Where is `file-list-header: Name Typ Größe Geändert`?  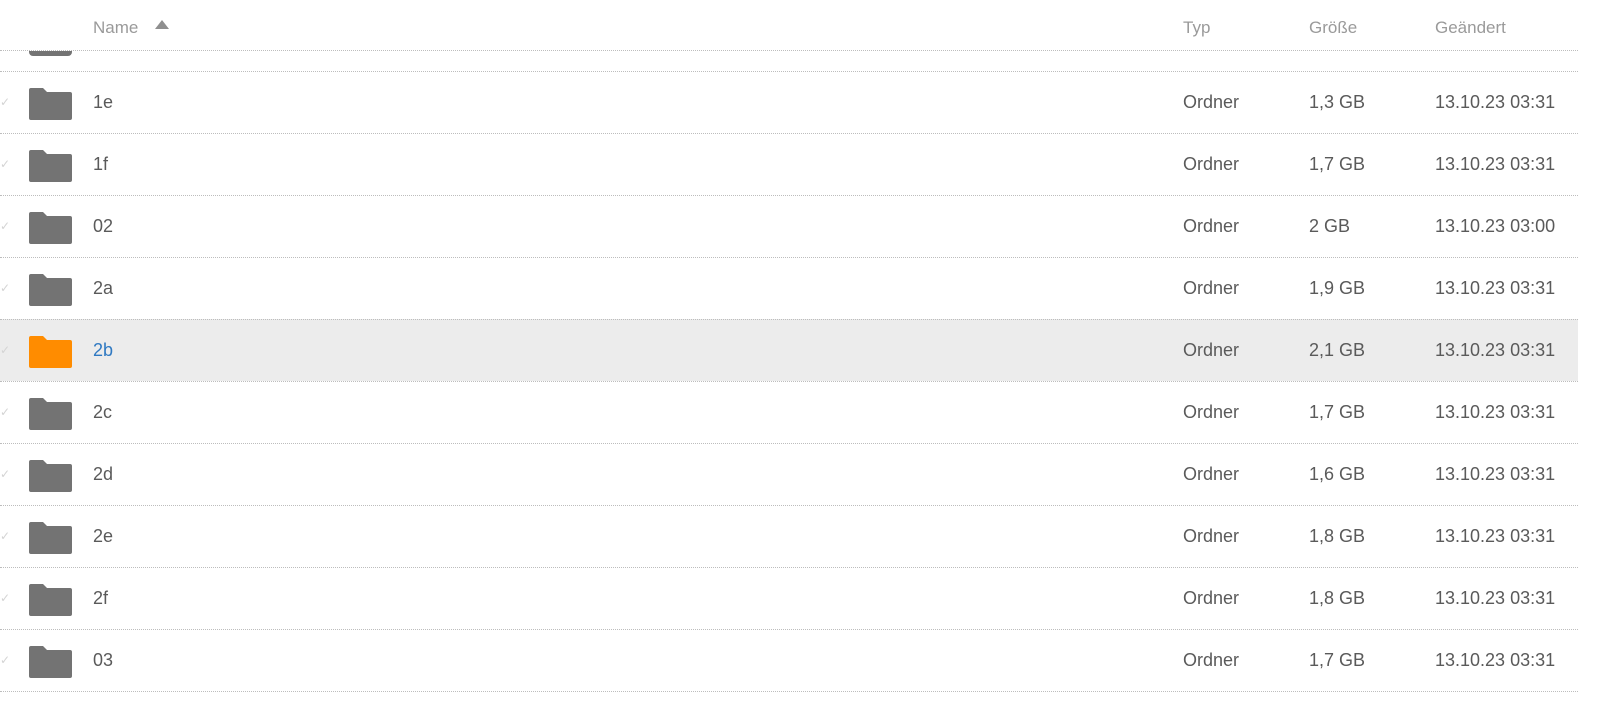
file-list-header: Name Typ Größe Geändert is located at coordinates (789, 25).